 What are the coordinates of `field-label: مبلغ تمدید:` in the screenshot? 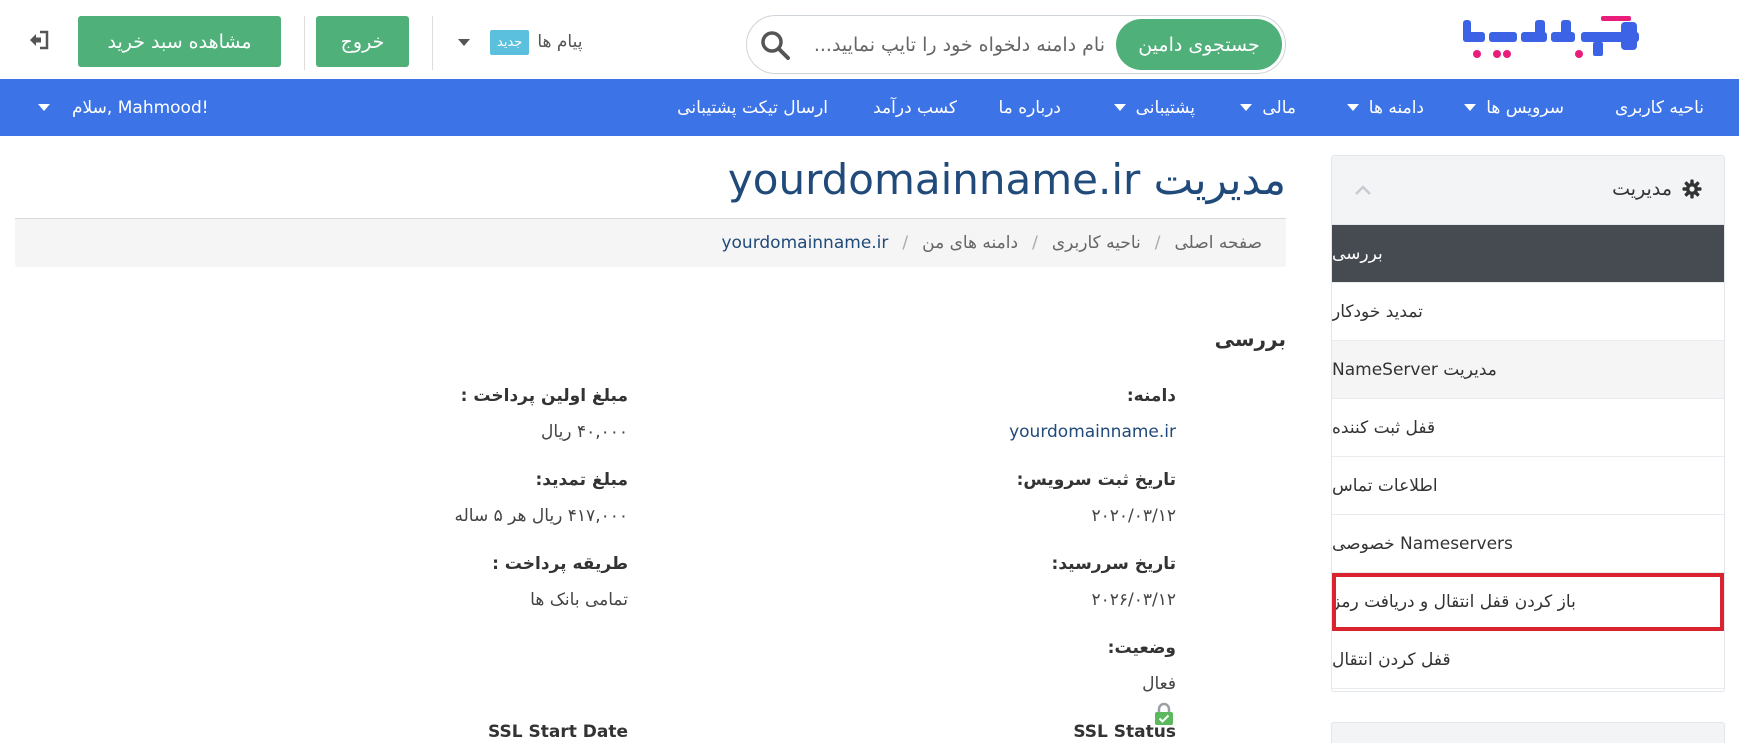 It's located at (581, 480).